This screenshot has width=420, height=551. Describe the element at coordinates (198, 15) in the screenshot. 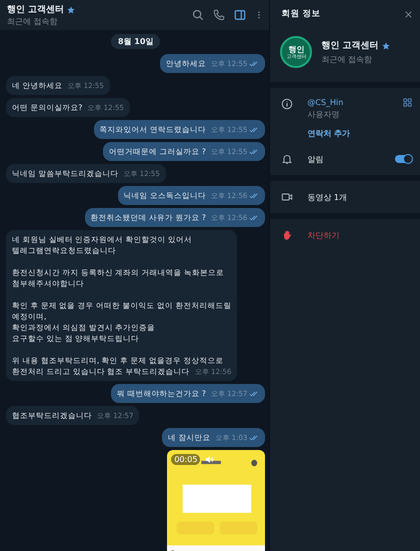

I see `search-icon` at that location.